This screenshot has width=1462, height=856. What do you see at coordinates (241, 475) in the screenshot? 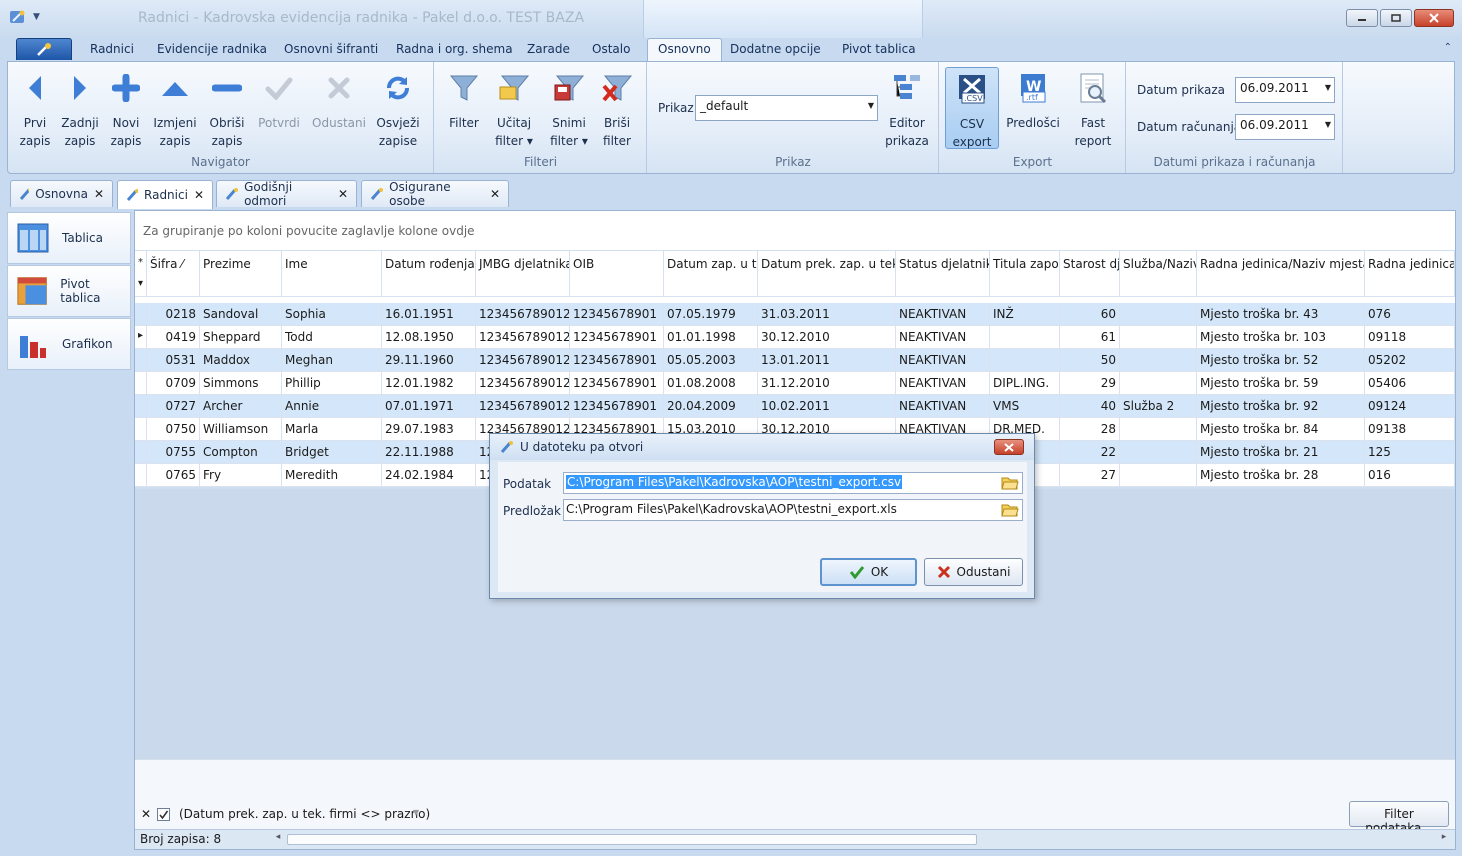
I see `table-cell: Fry` at bounding box center [241, 475].